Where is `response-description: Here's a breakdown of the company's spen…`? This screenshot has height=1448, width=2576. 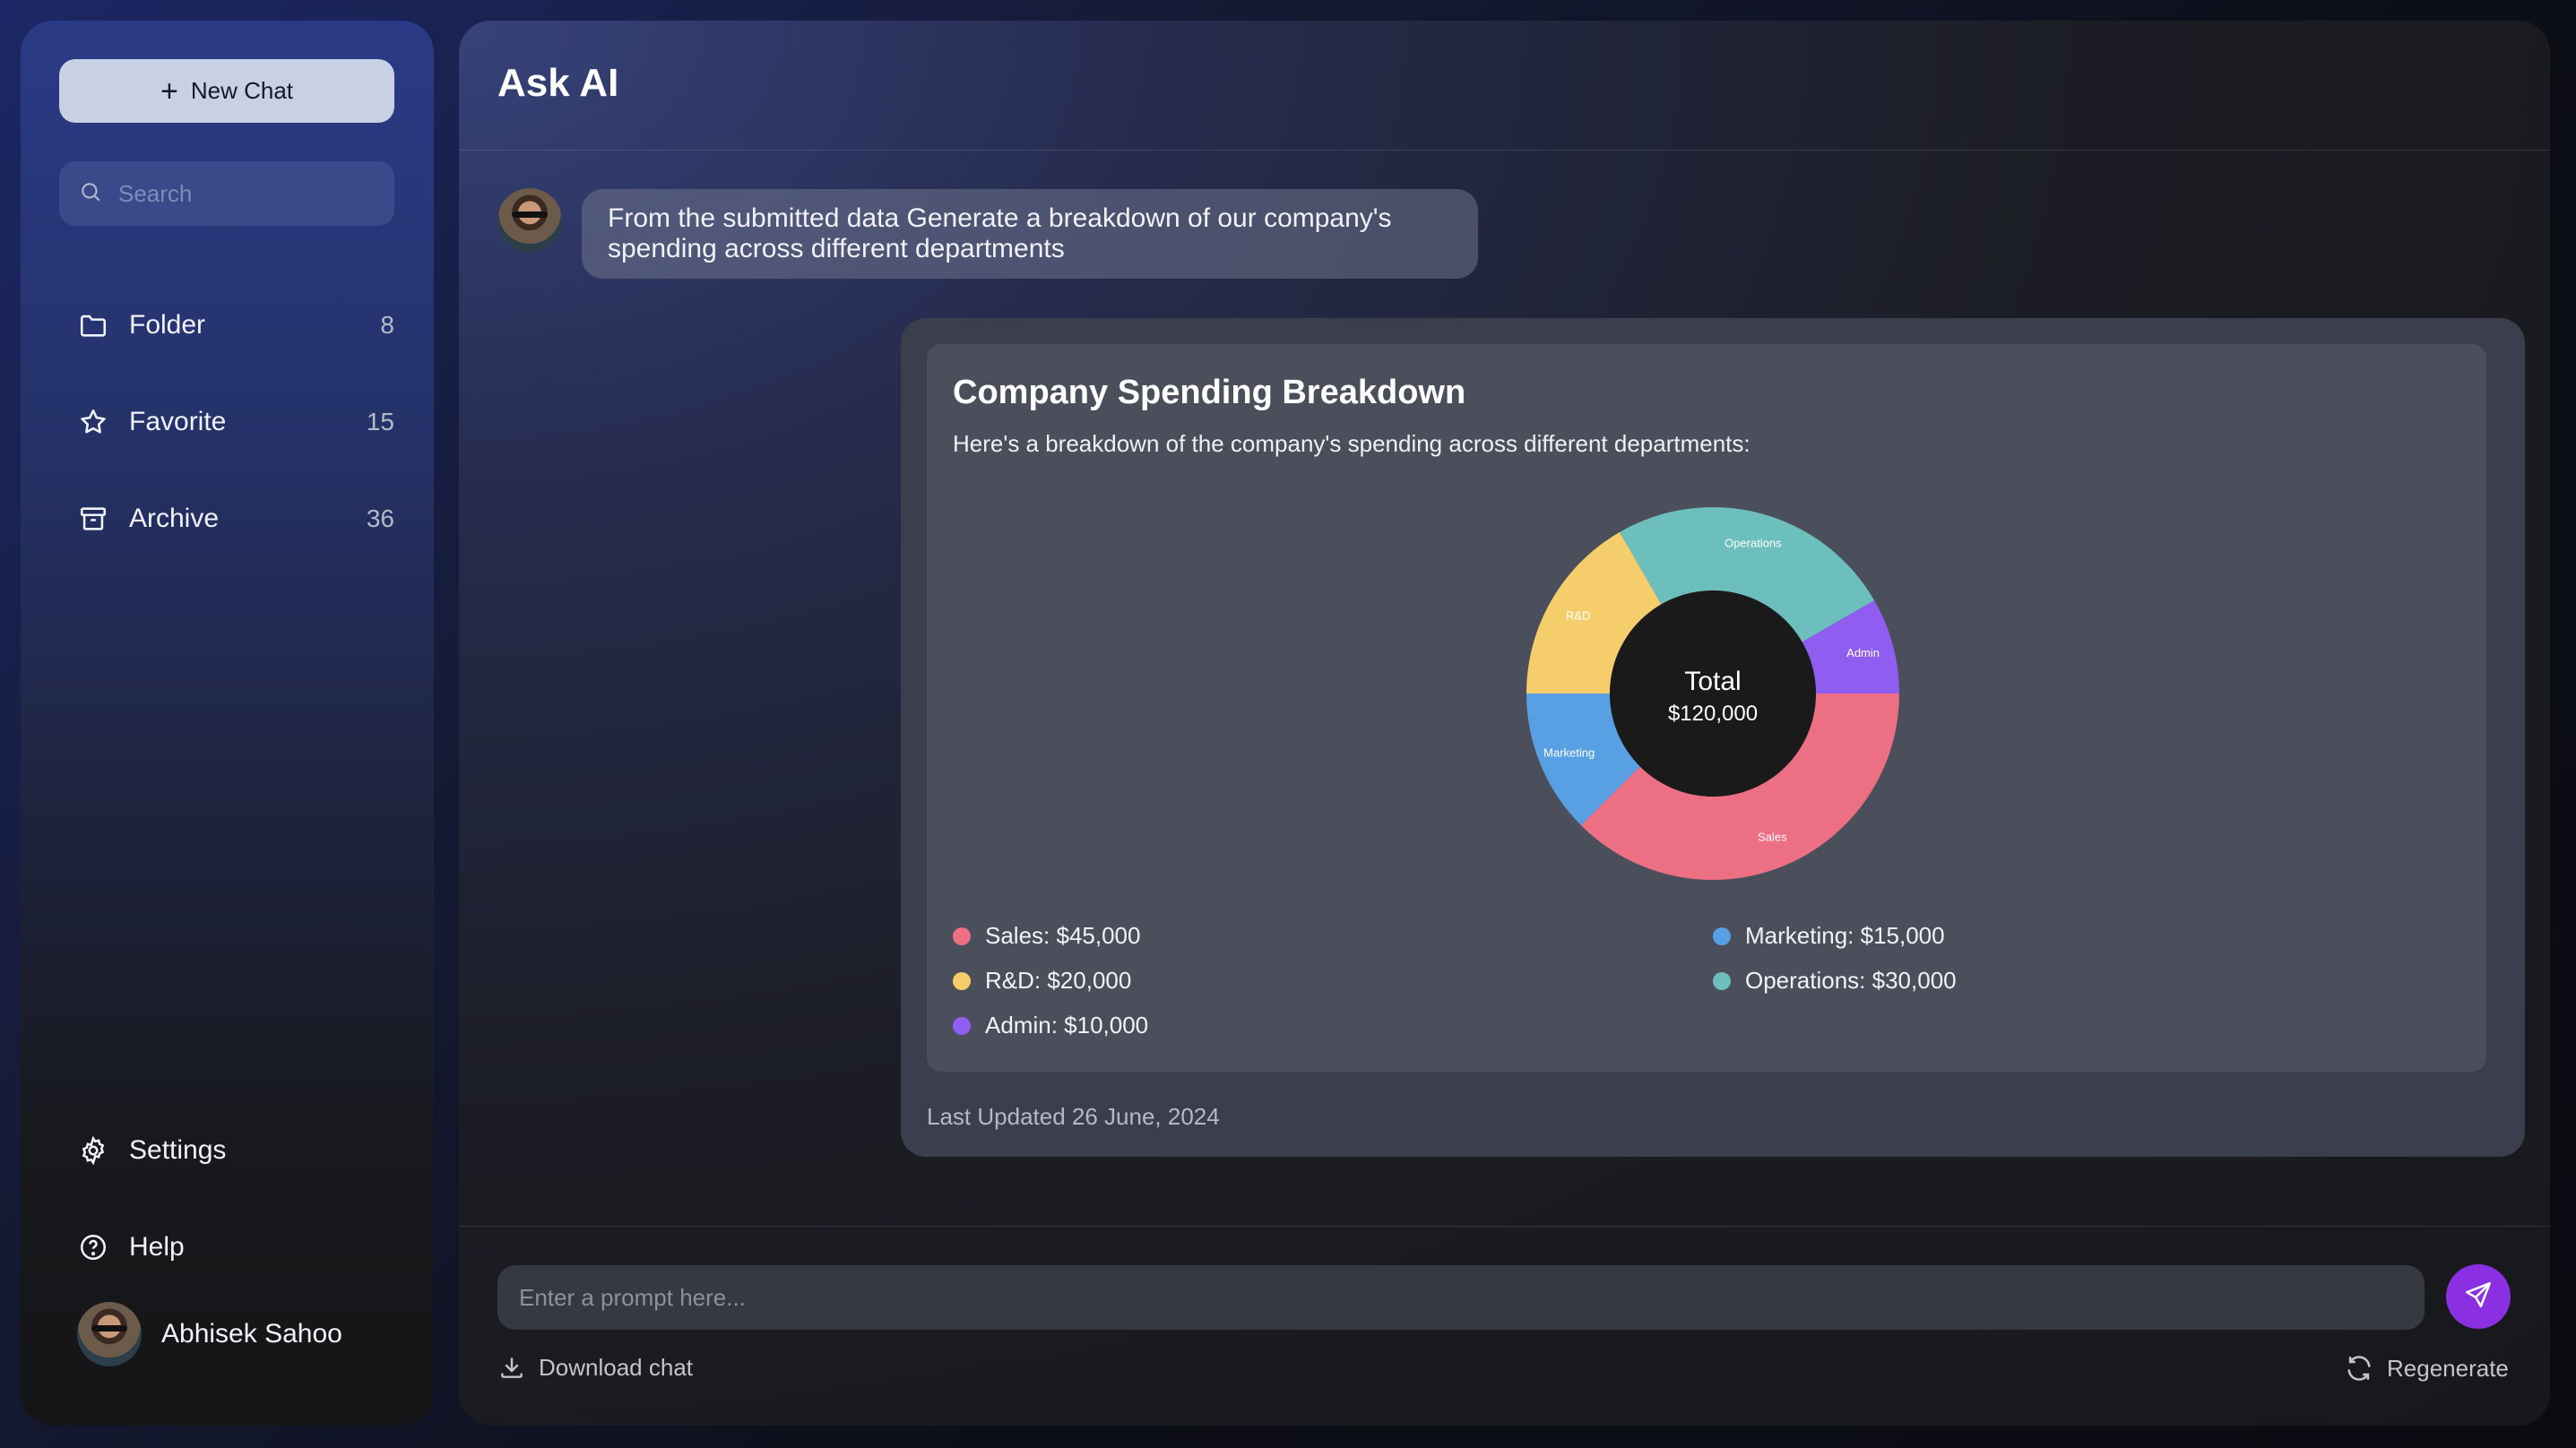 response-description: Here's a breakdown of the company's spen… is located at coordinates (1351, 444).